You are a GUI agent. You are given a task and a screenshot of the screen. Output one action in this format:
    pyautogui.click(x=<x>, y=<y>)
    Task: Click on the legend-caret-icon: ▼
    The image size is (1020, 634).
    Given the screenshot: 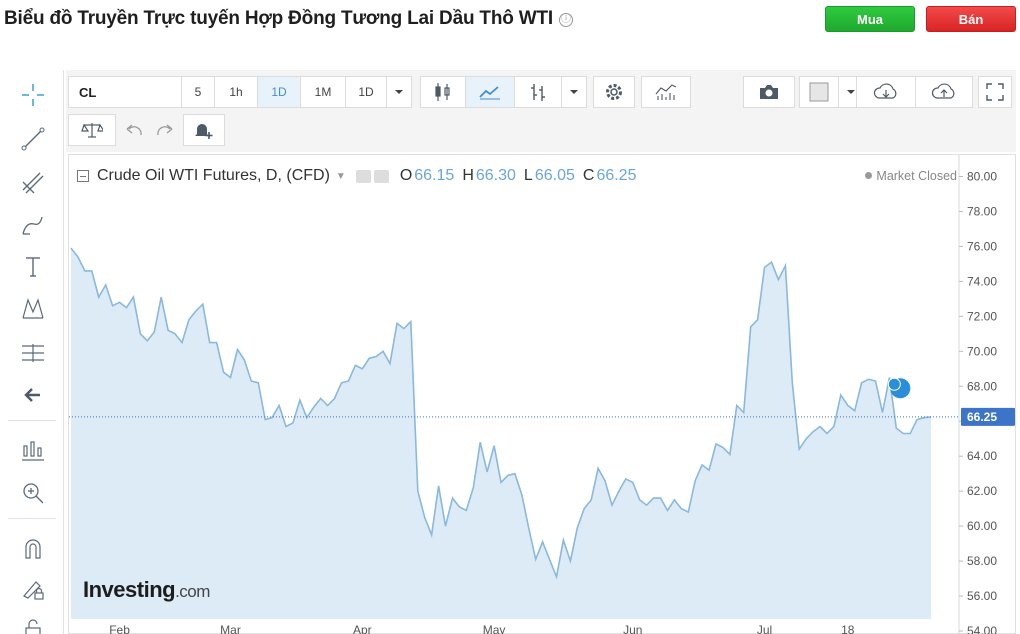 What is the action you would take?
    pyautogui.click(x=341, y=176)
    